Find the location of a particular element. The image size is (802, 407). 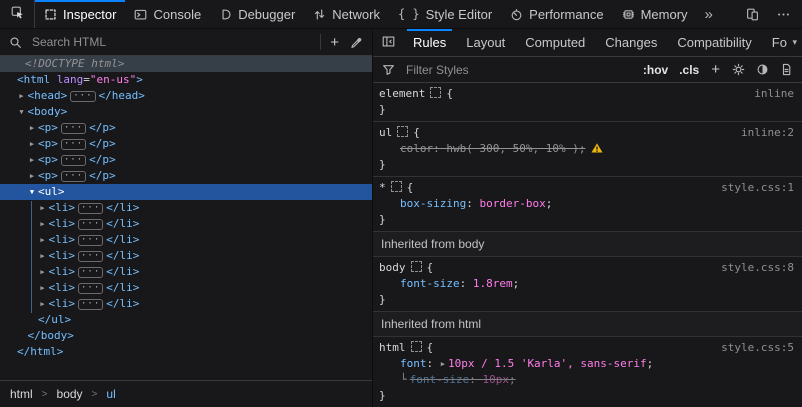

tab-style-editor: { } Style Editor is located at coordinates (445, 14).